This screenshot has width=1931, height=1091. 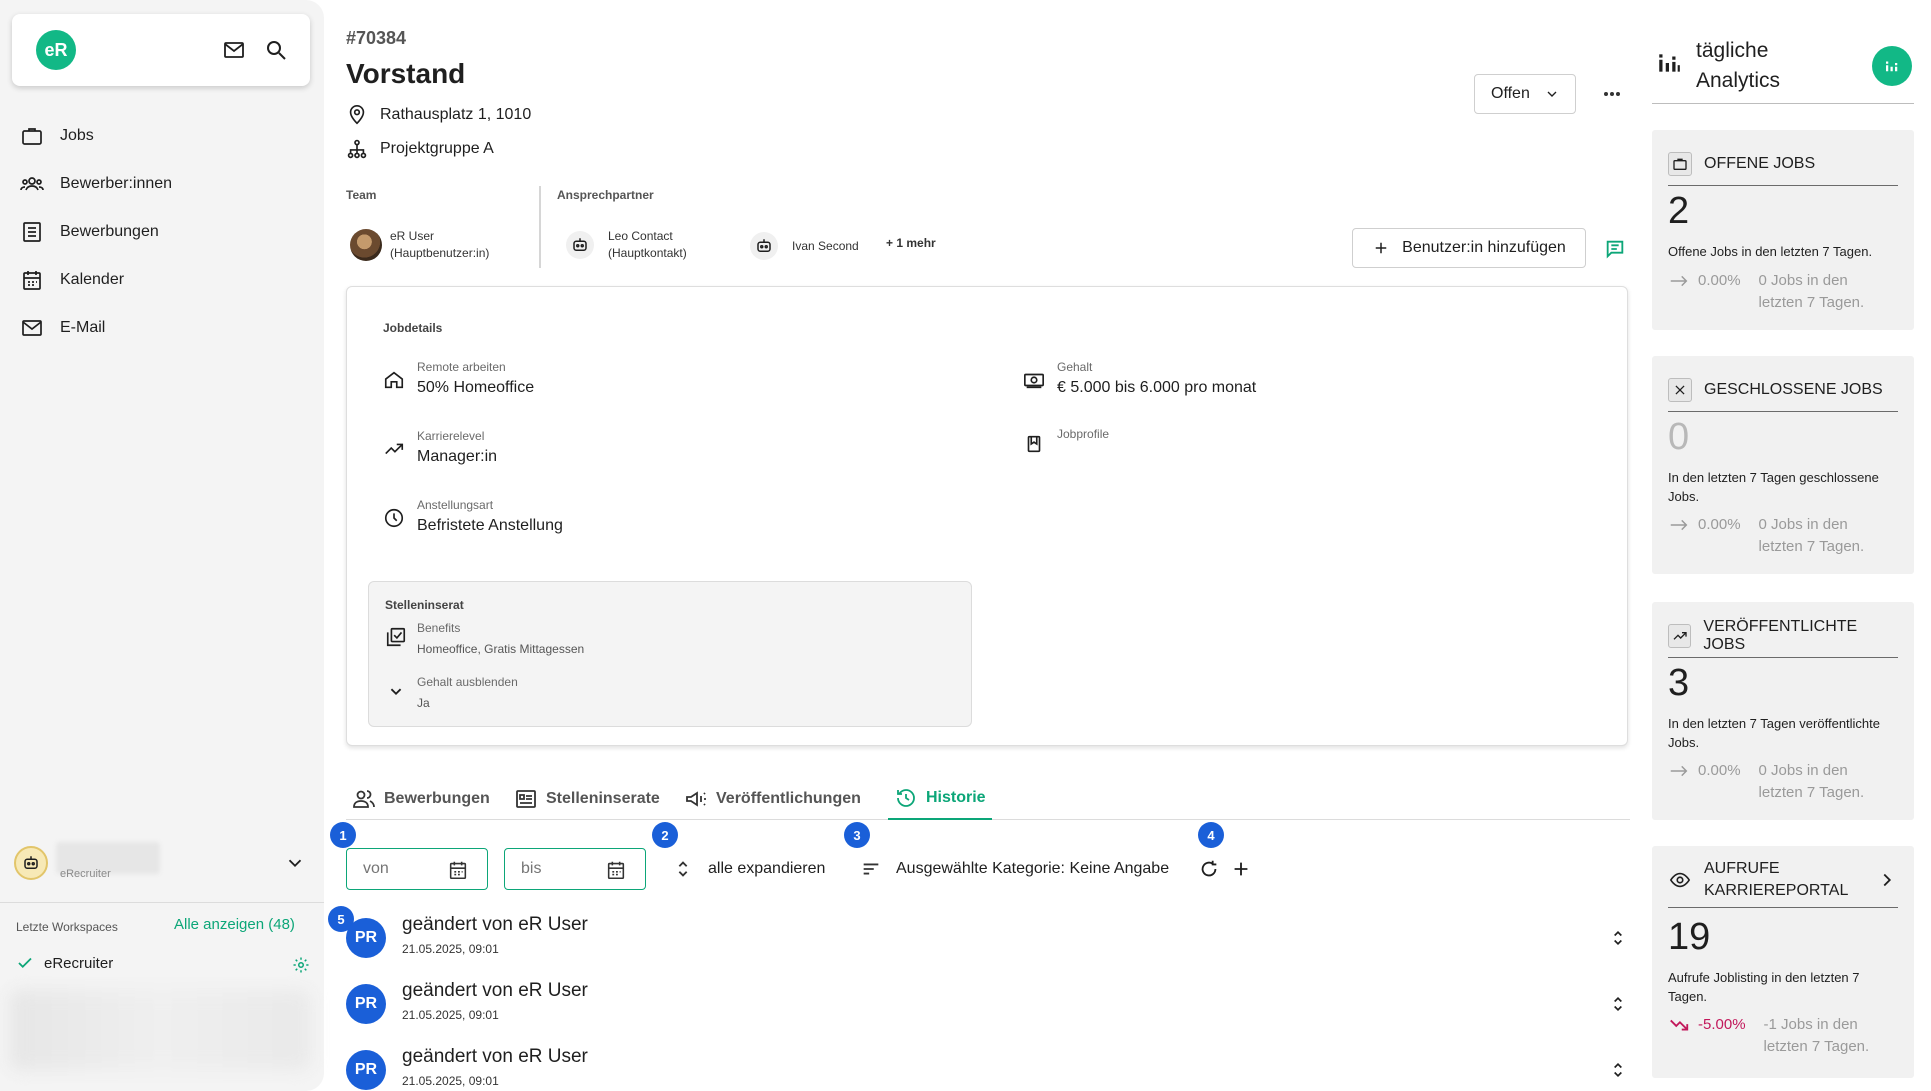 I want to click on search-icon, so click(x=276, y=50).